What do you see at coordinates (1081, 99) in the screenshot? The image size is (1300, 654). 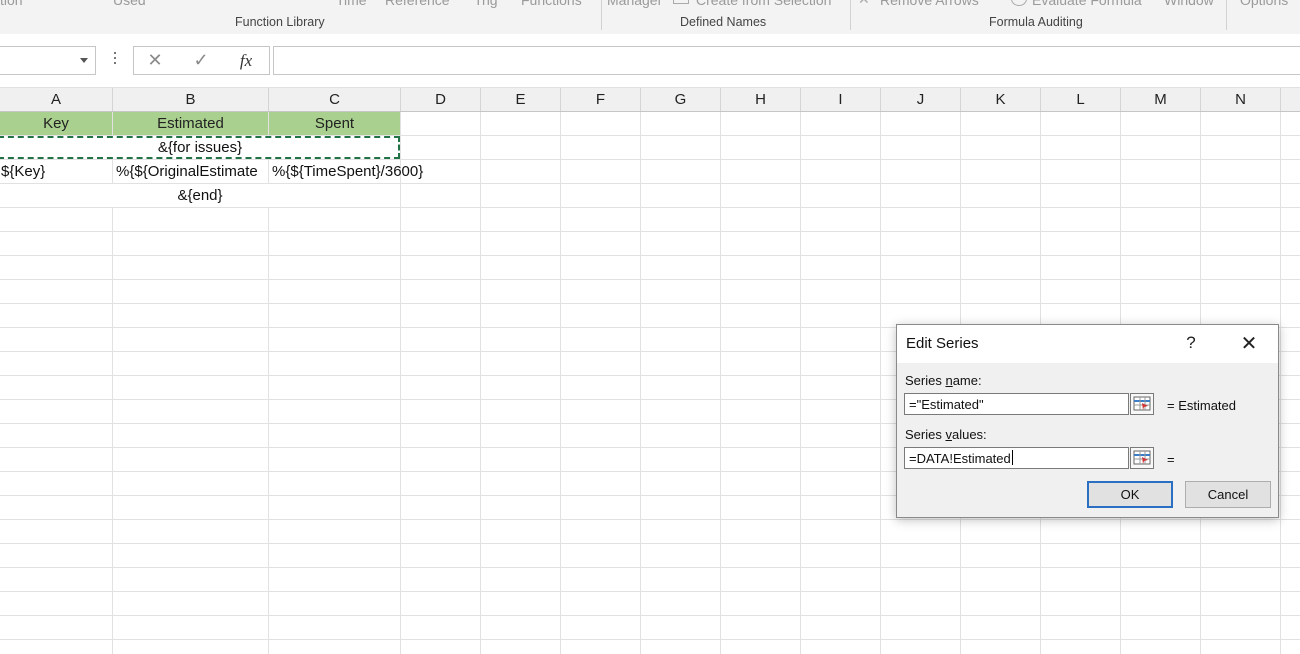 I see `column-header-l: L` at bounding box center [1081, 99].